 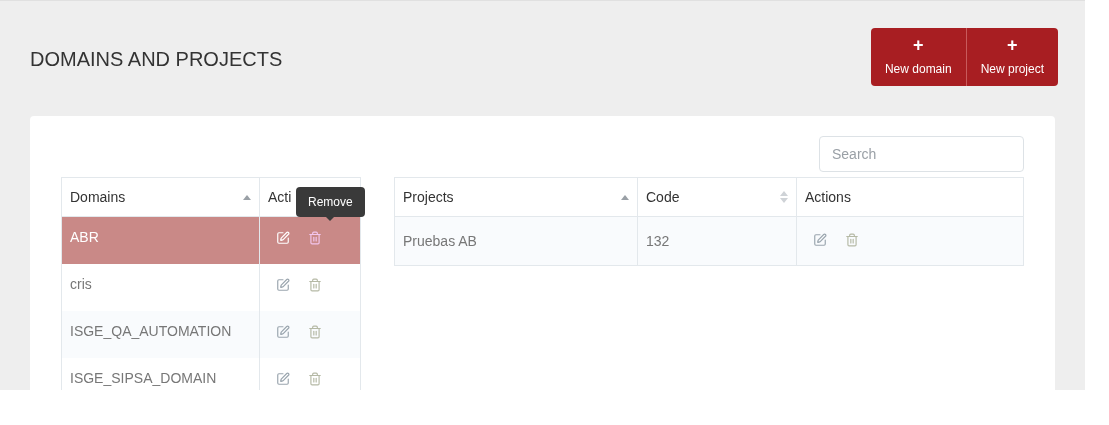 I want to click on column-header: Domains, so click(x=98, y=197).